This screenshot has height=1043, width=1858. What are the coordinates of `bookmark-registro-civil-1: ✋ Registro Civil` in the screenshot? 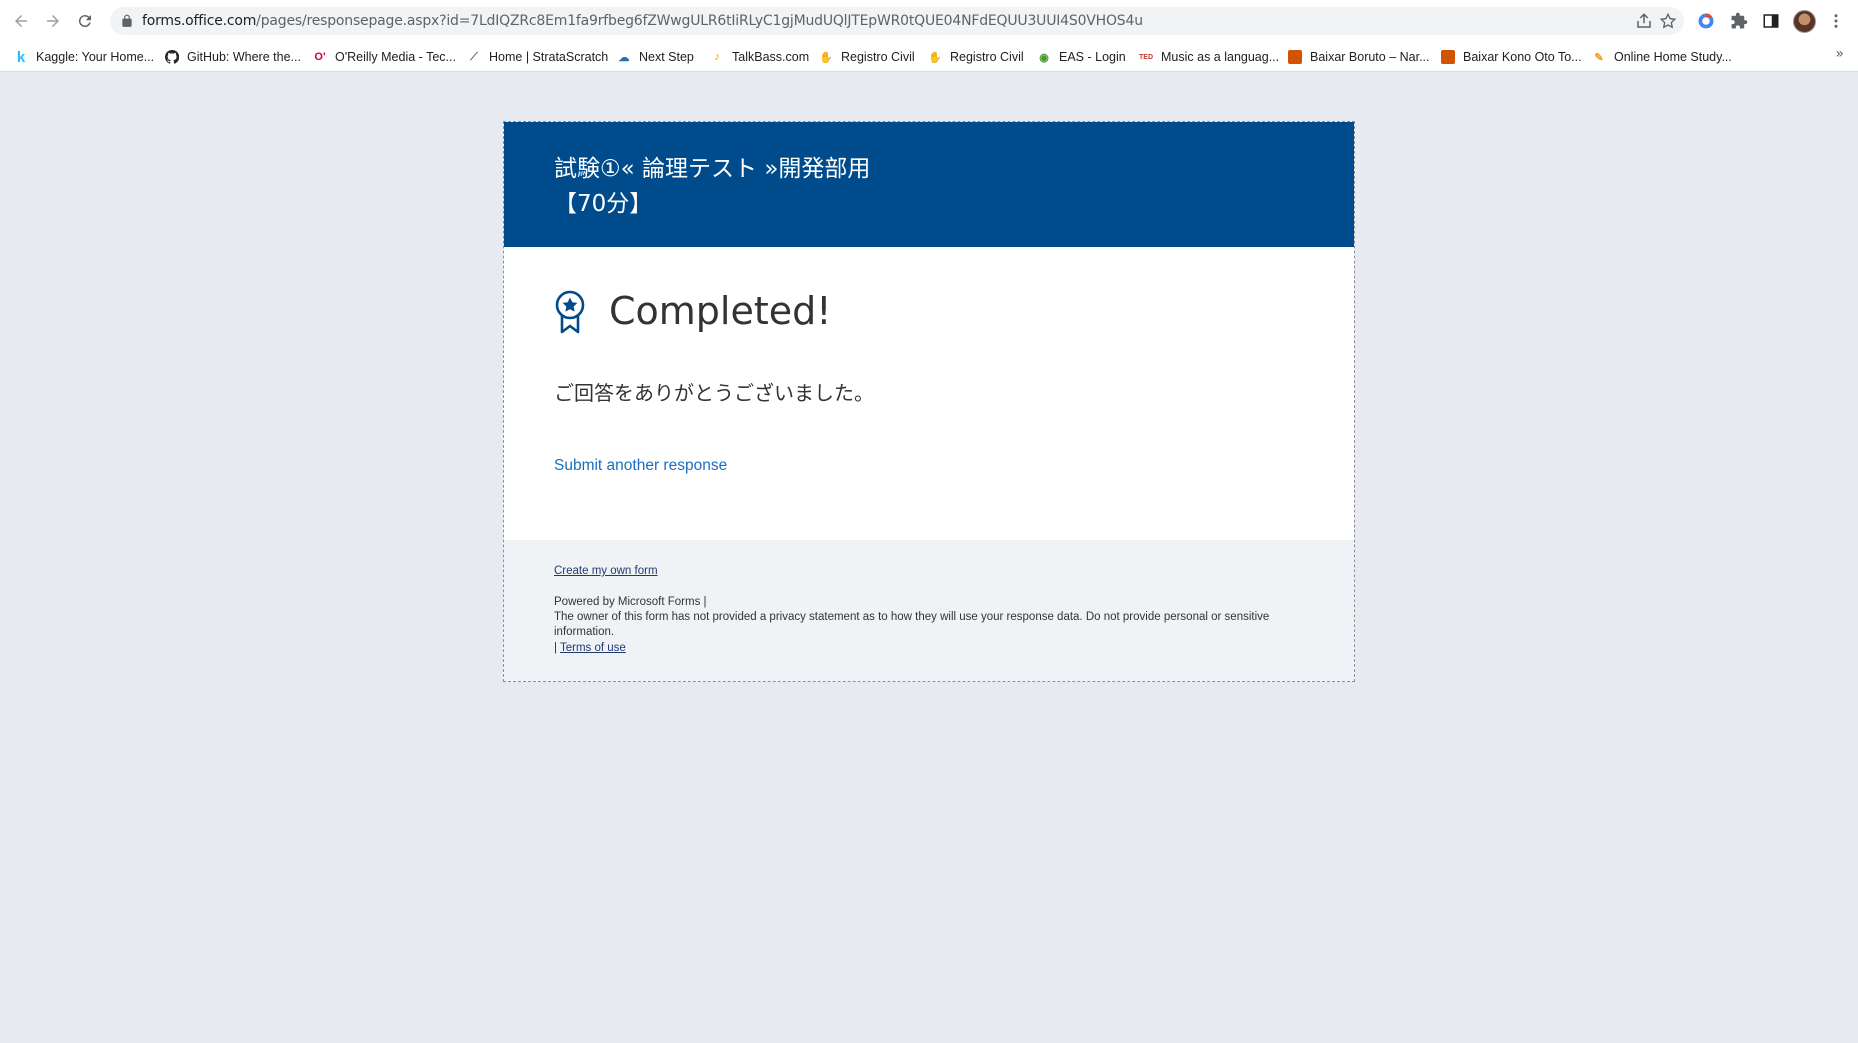 It's located at (867, 57).